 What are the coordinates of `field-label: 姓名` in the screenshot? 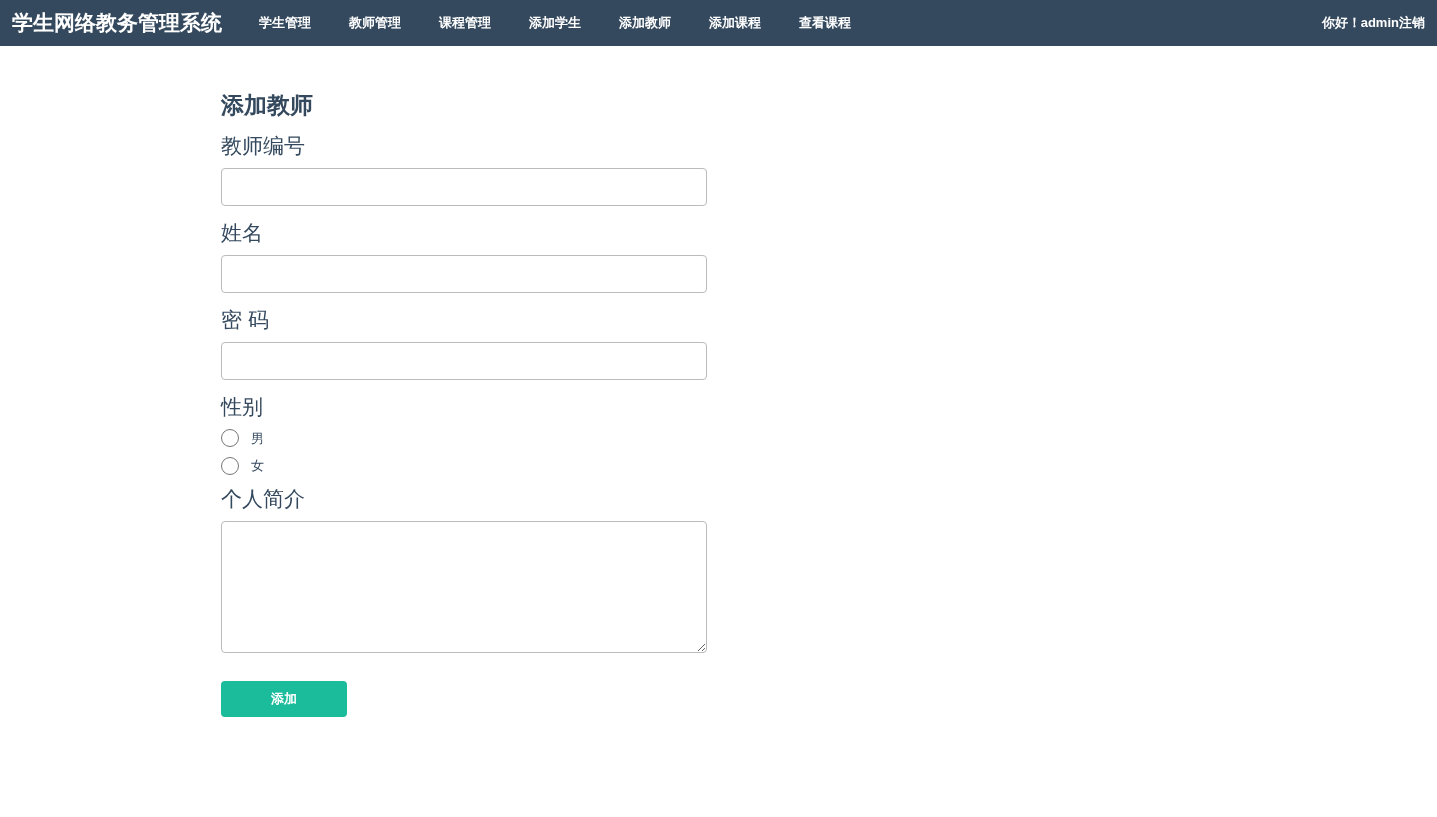 It's located at (242, 232).